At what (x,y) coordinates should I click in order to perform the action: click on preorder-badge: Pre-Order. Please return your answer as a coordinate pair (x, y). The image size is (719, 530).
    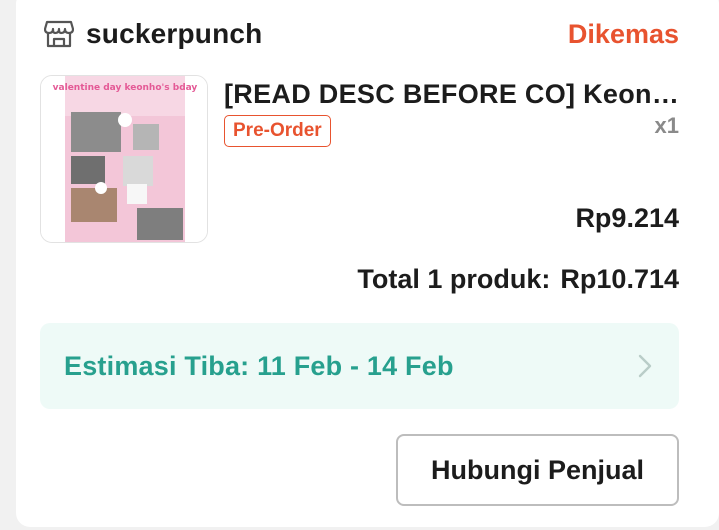
    Looking at the image, I should click on (277, 131).